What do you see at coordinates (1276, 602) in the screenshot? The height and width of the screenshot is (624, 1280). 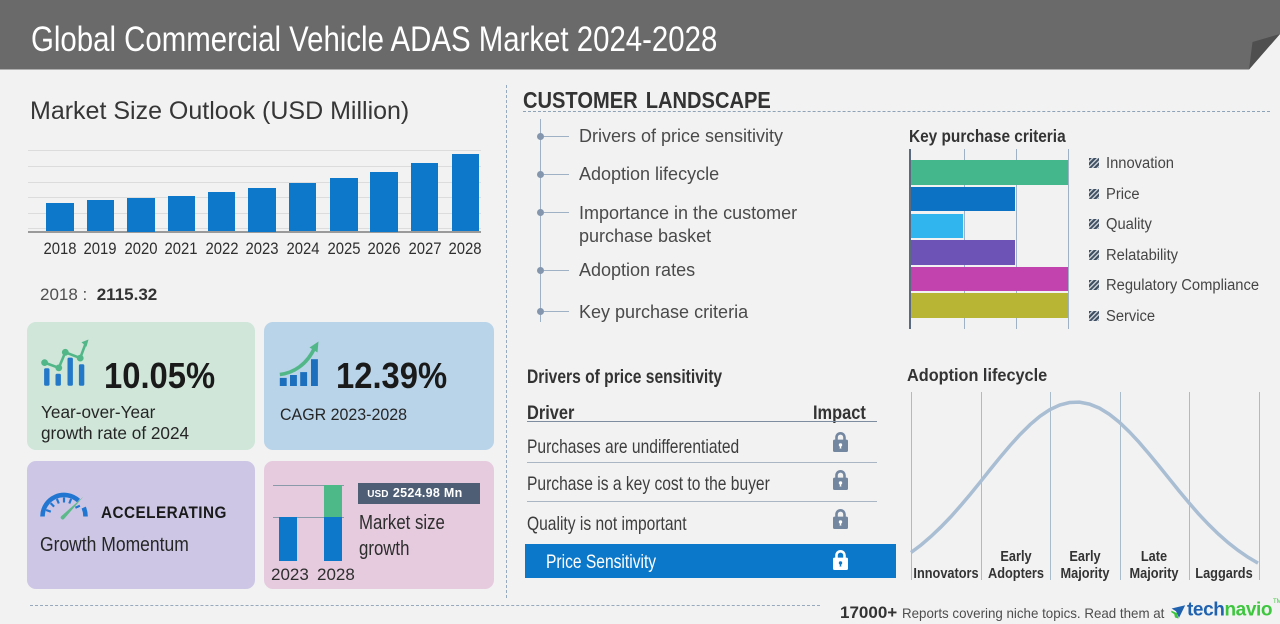 I see `svg-text: TM` at bounding box center [1276, 602].